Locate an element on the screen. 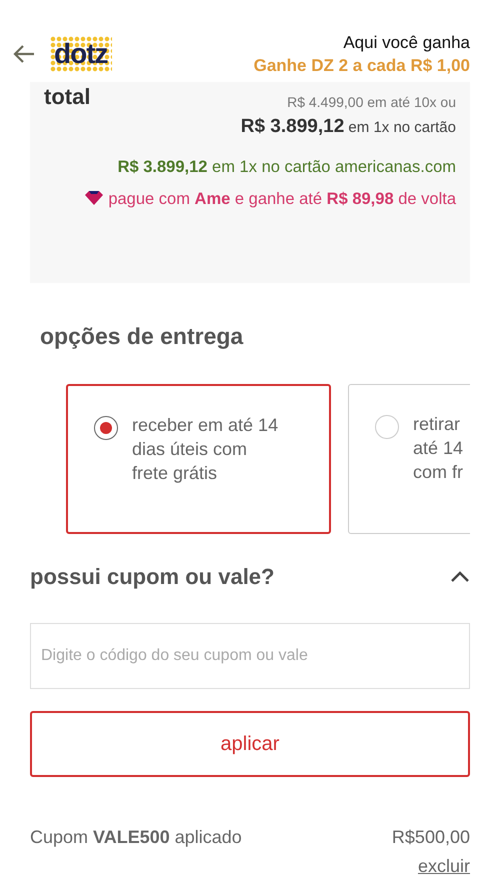  option-label: retirar até 14 com fr is located at coordinates (438, 448).